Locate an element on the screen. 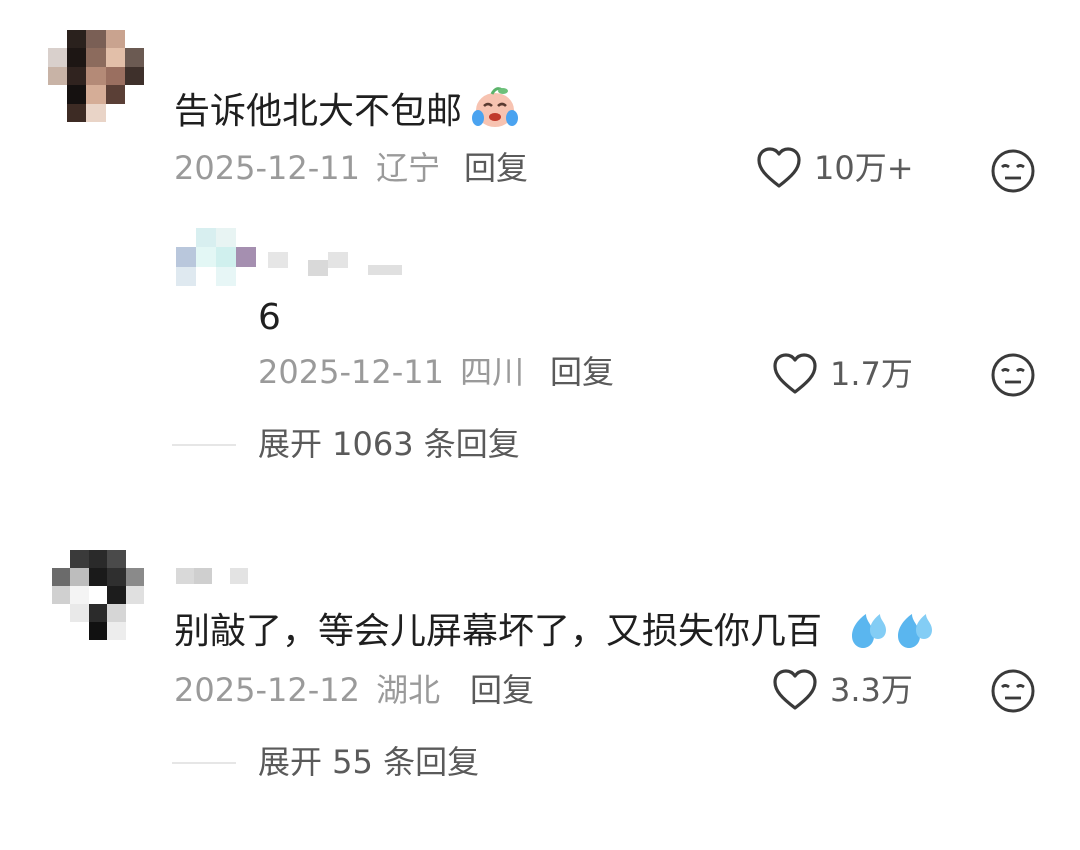  reply-meta: 2025-12-11 四川 is located at coordinates (391, 372).